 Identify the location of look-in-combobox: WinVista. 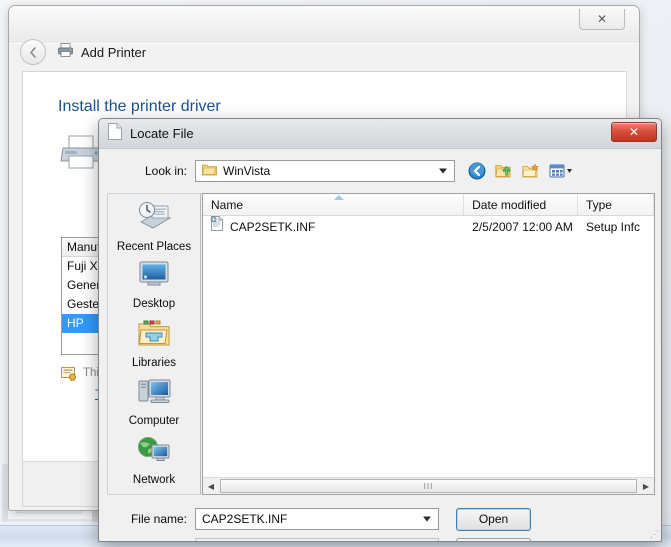
(325, 171).